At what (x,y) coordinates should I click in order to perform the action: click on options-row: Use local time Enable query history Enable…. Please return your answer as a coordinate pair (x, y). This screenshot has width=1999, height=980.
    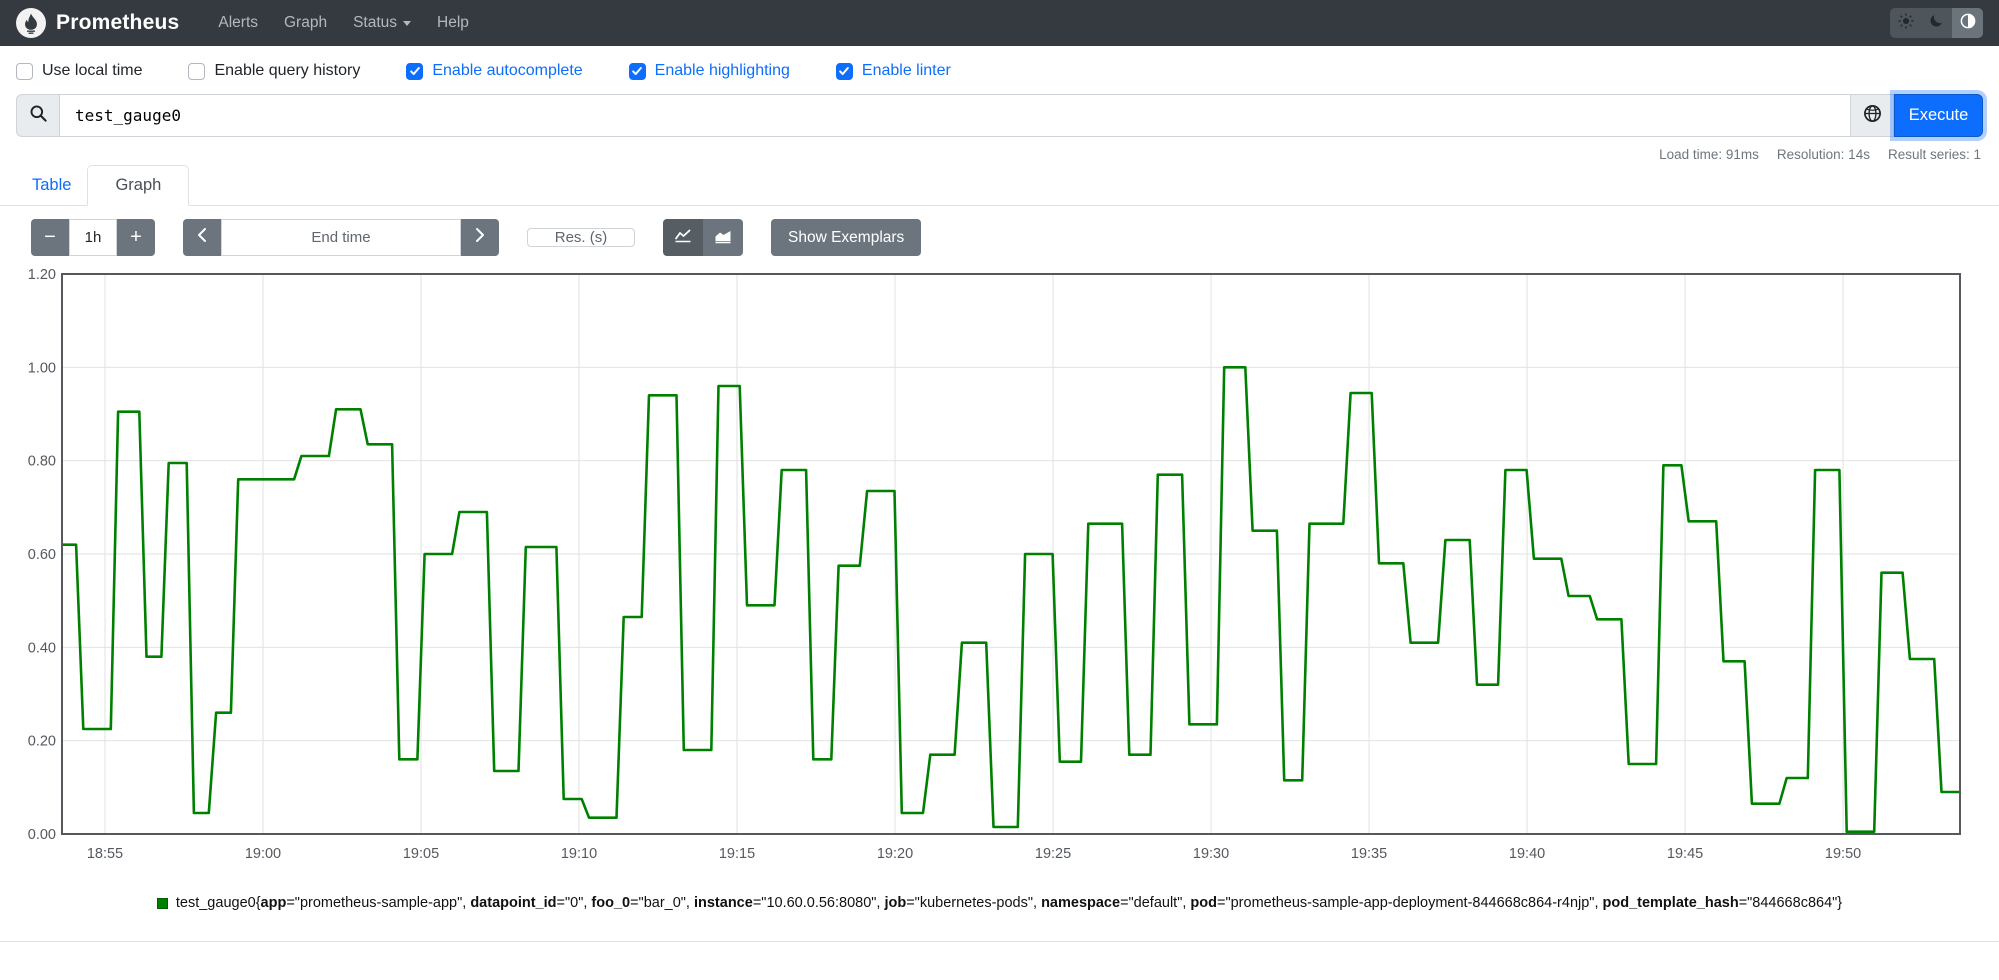
    Looking at the image, I should click on (999, 69).